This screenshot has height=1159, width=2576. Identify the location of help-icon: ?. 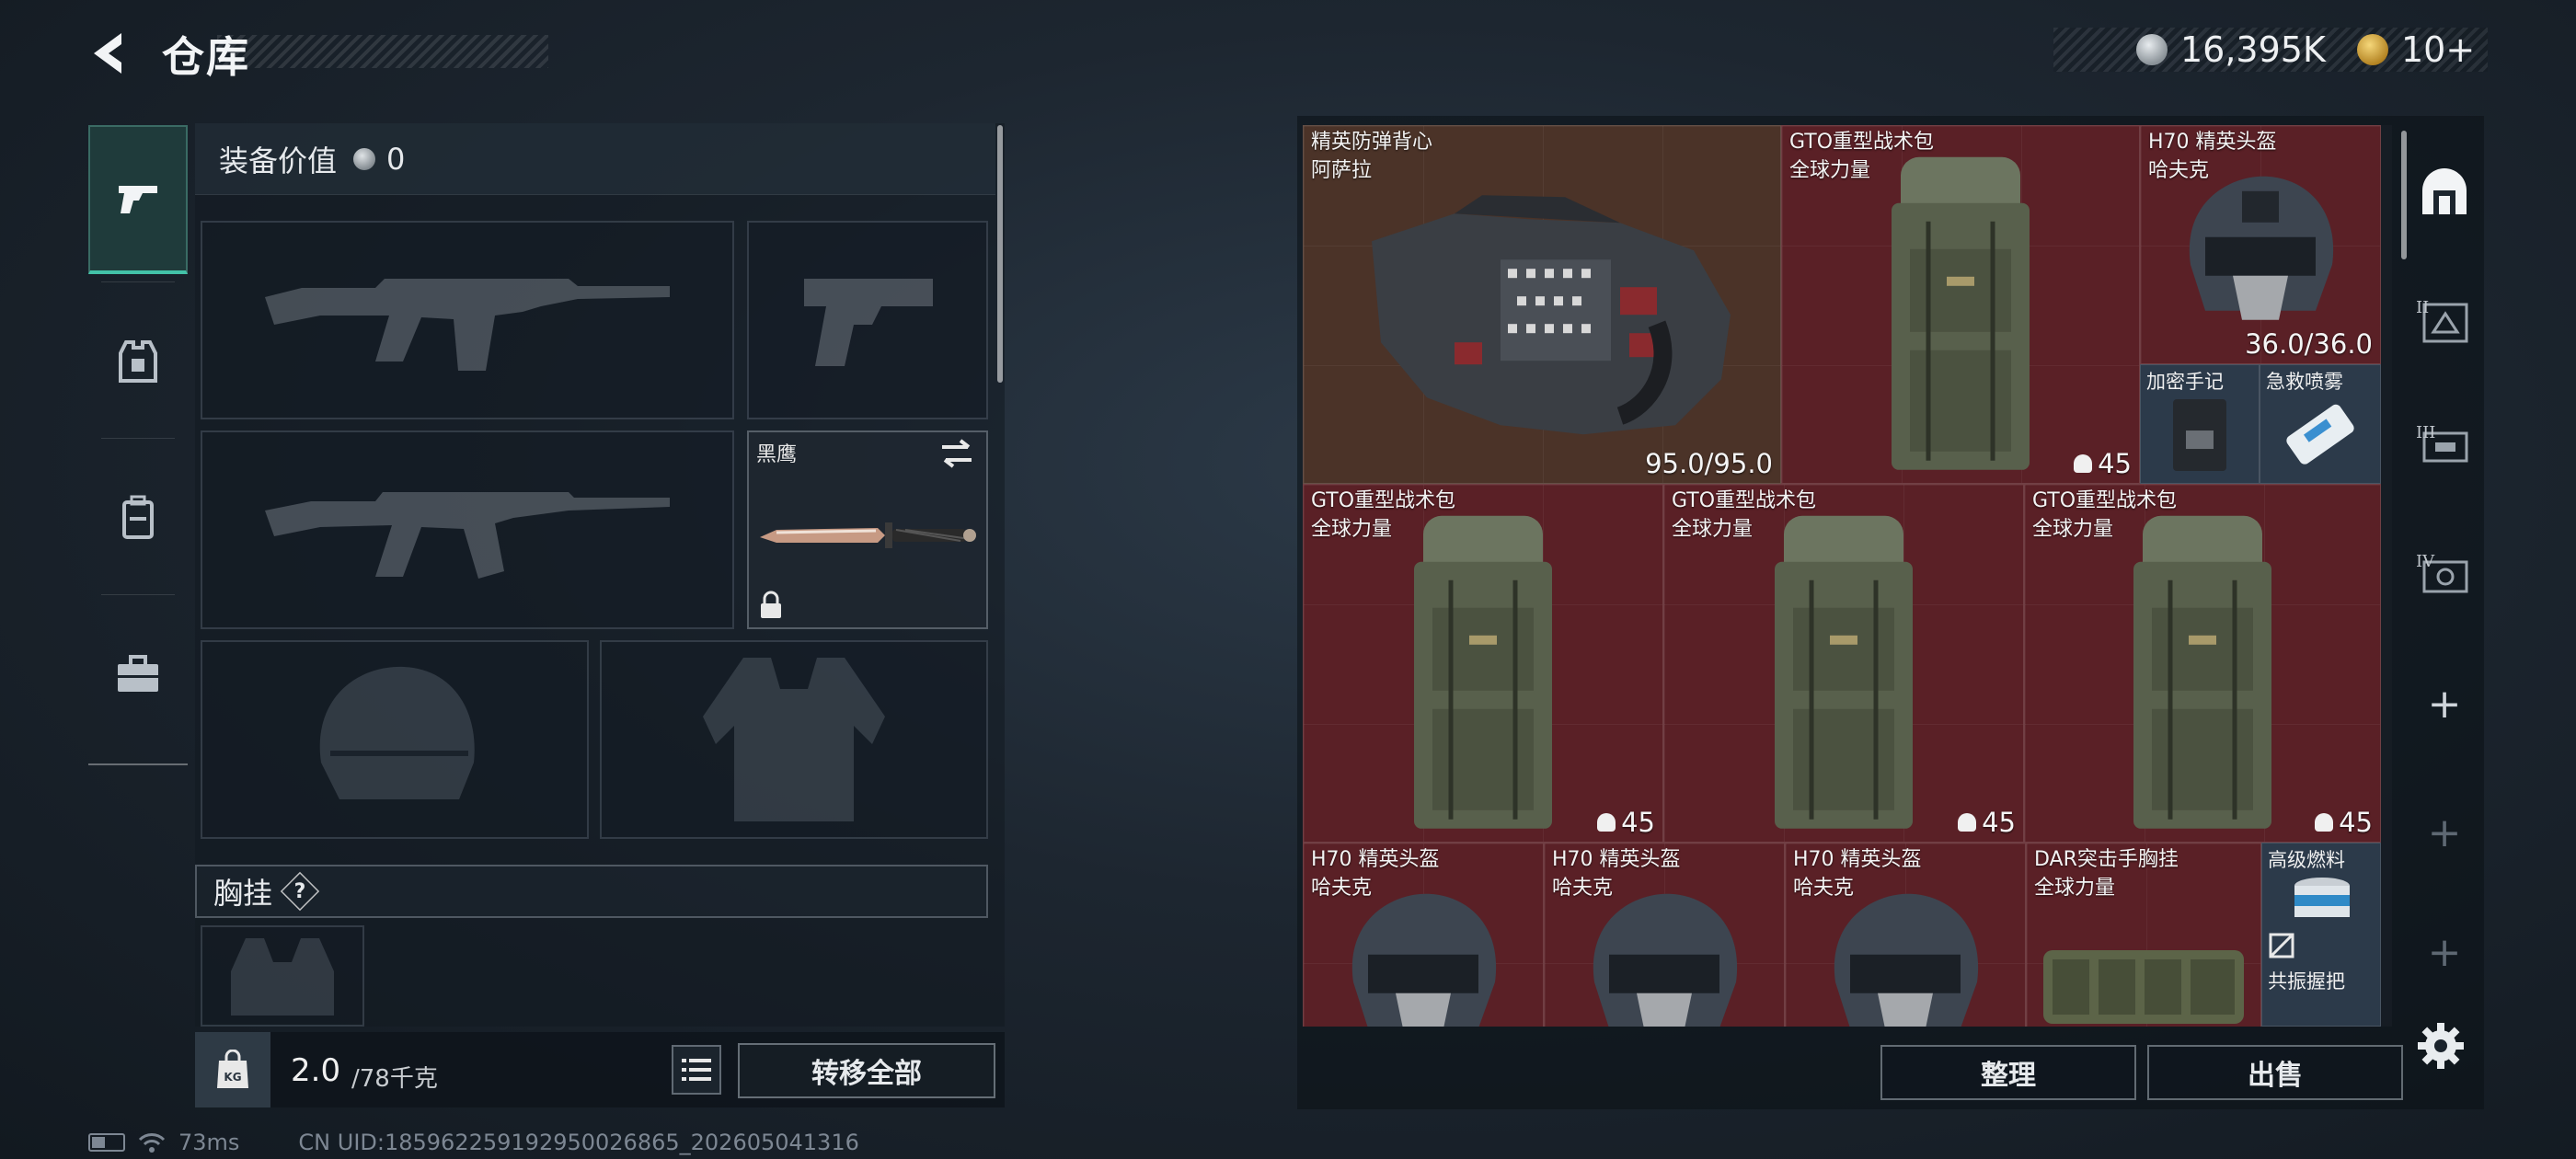
(299, 891).